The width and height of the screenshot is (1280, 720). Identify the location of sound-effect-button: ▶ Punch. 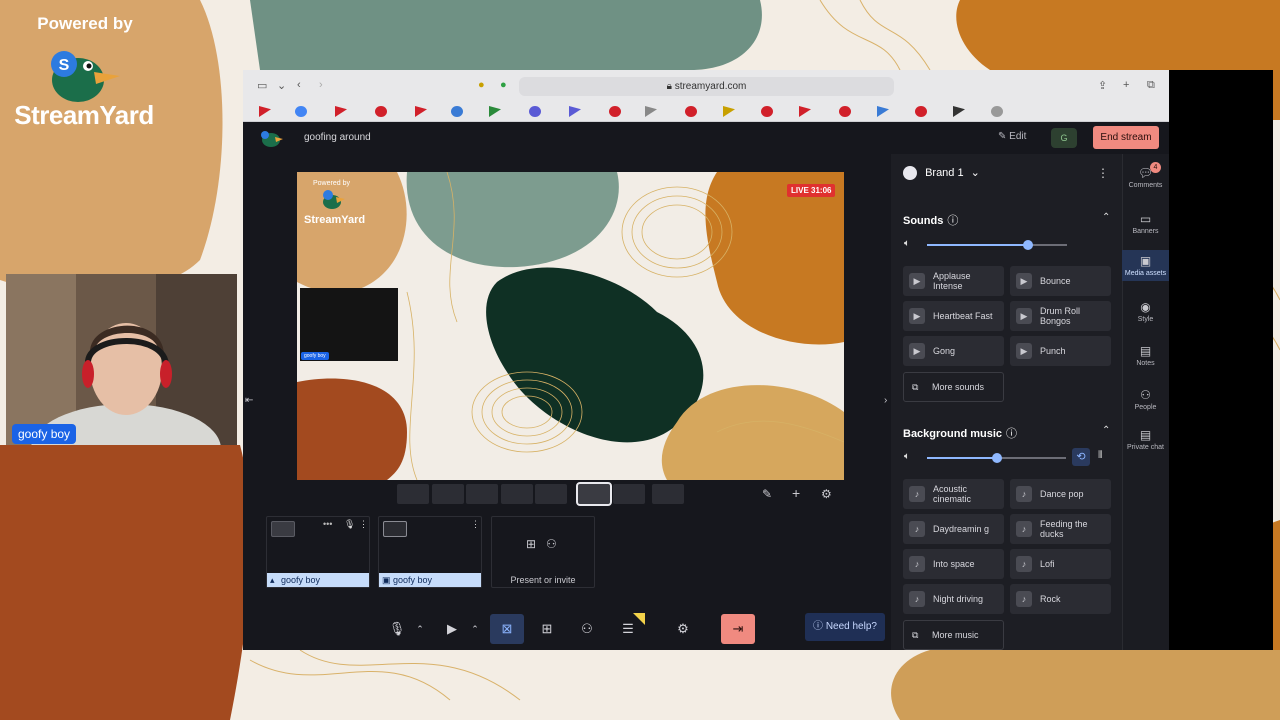
(1060, 351).